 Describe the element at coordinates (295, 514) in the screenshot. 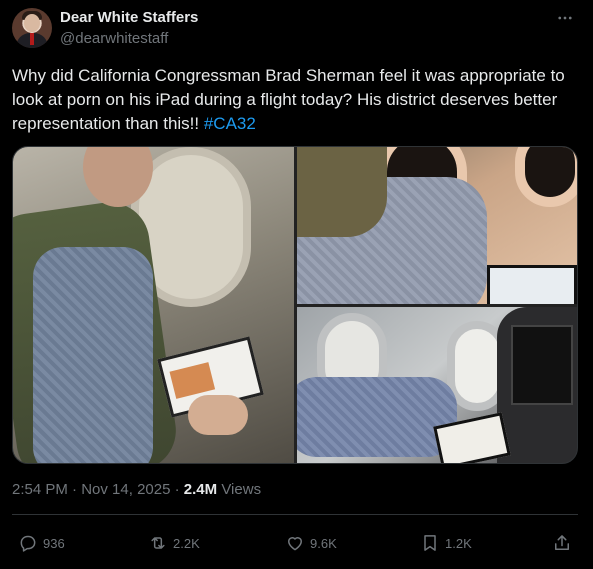

I see `divider` at that location.